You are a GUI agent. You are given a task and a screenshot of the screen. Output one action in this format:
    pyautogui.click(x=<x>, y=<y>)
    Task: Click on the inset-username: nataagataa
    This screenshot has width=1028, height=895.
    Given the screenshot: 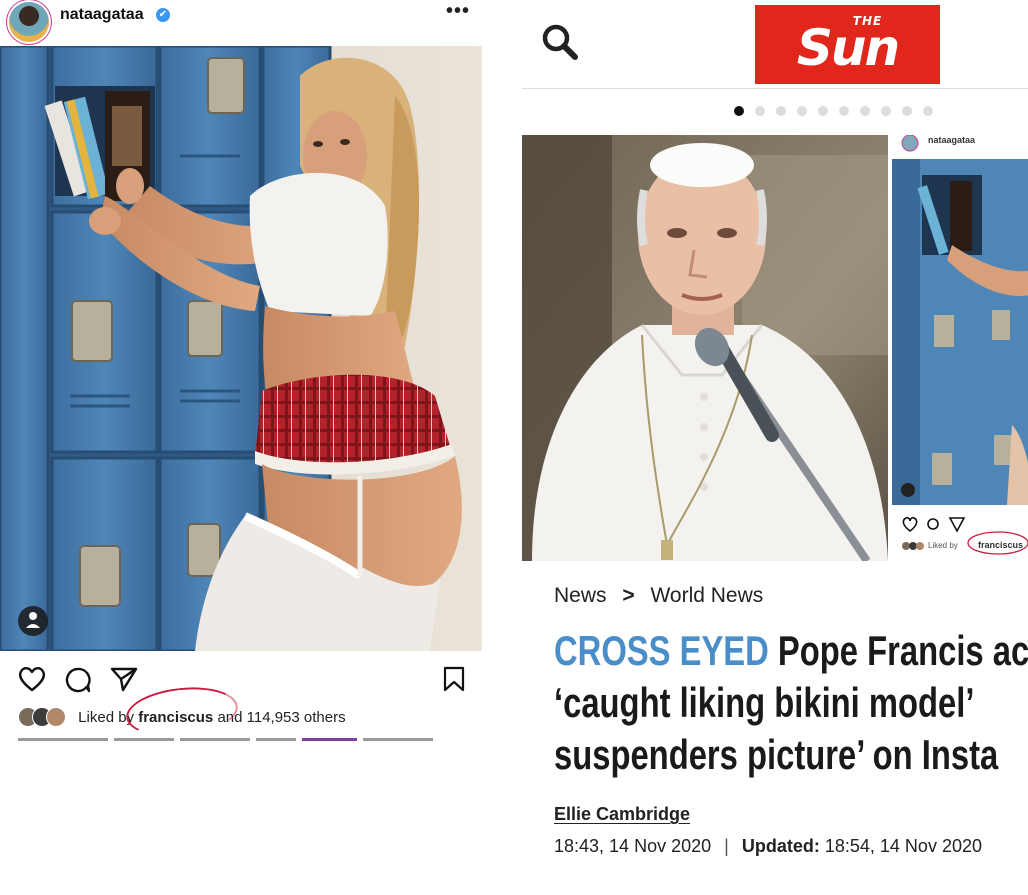 What is the action you would take?
    pyautogui.click(x=952, y=140)
    